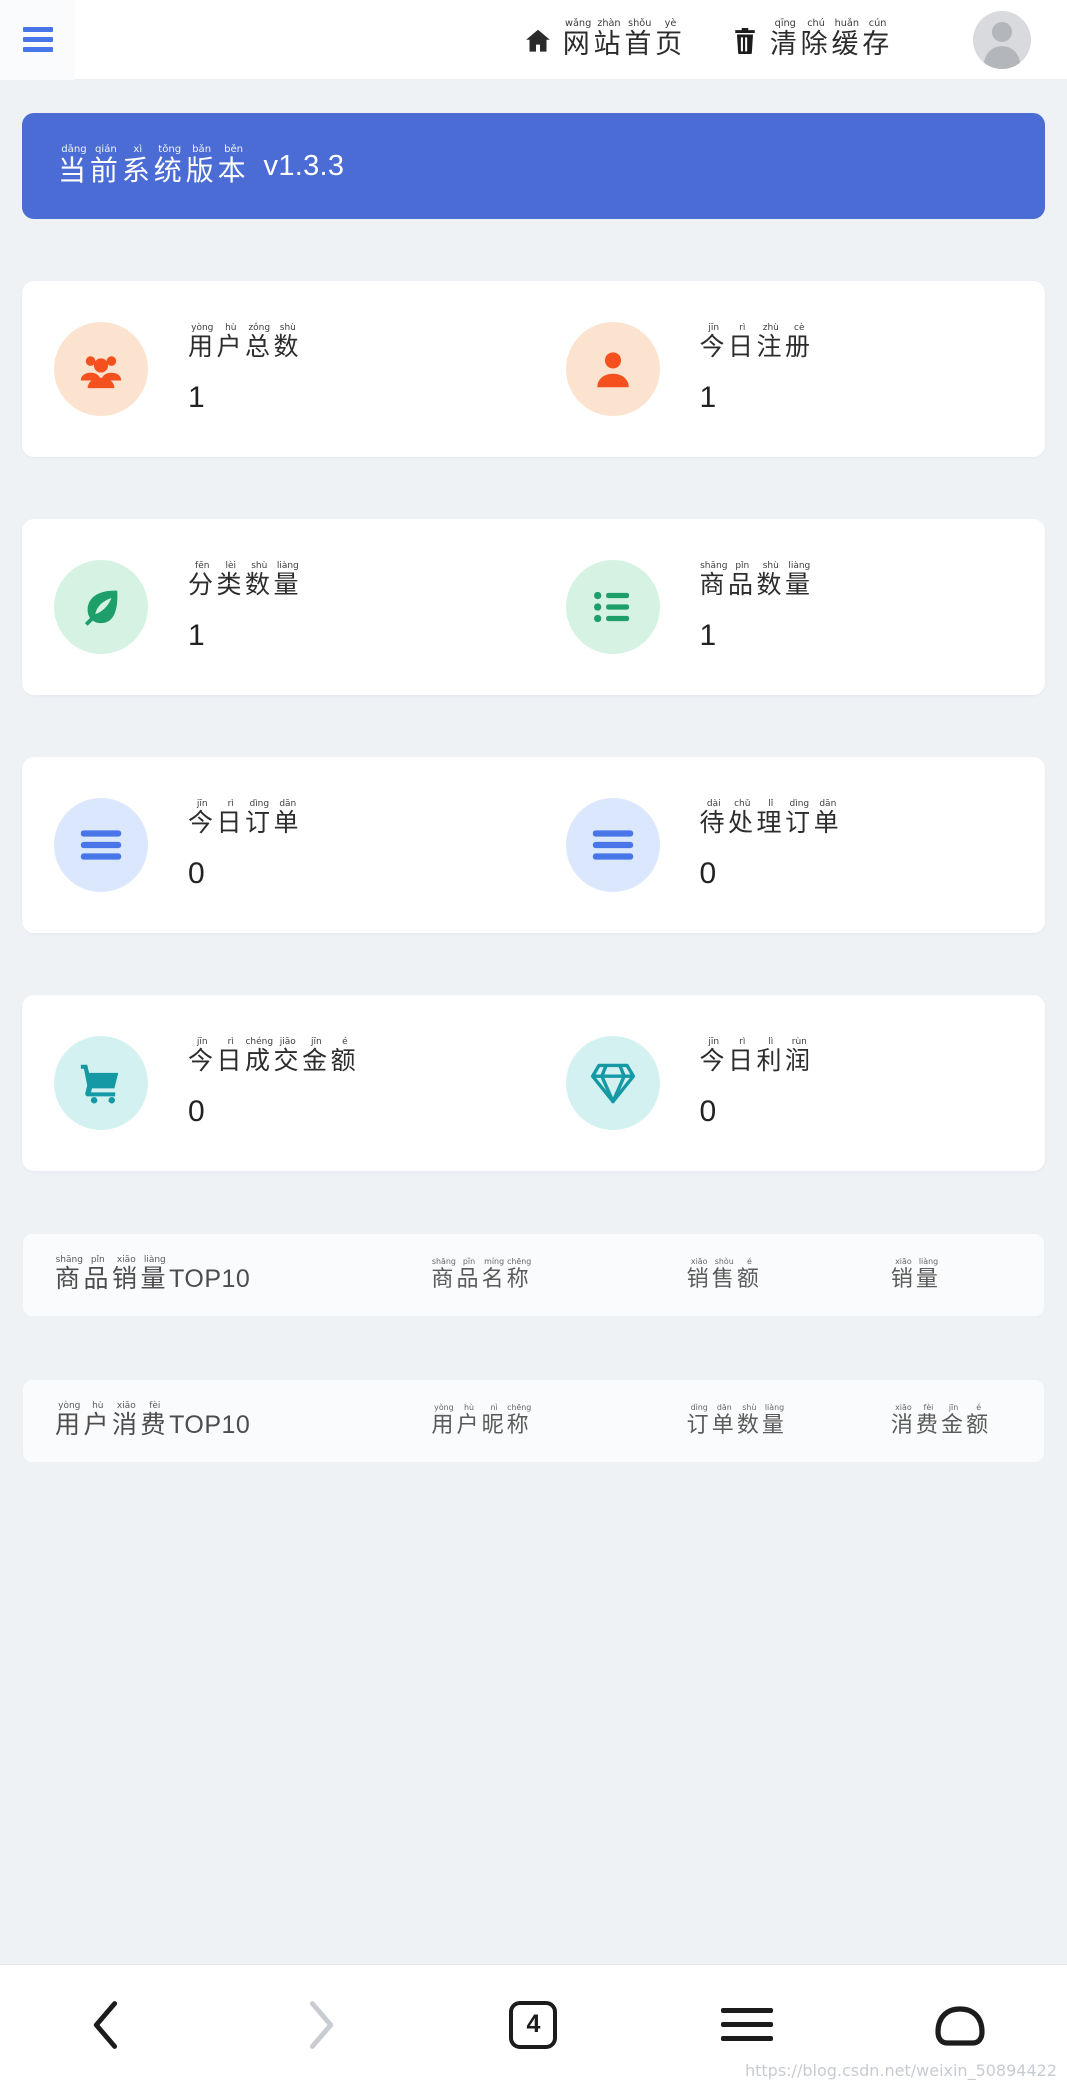 The width and height of the screenshot is (1067, 2084). Describe the element at coordinates (724, 1274) in the screenshot. I see `column-header-sales-amount: 销xiāo售shòu额é` at that location.